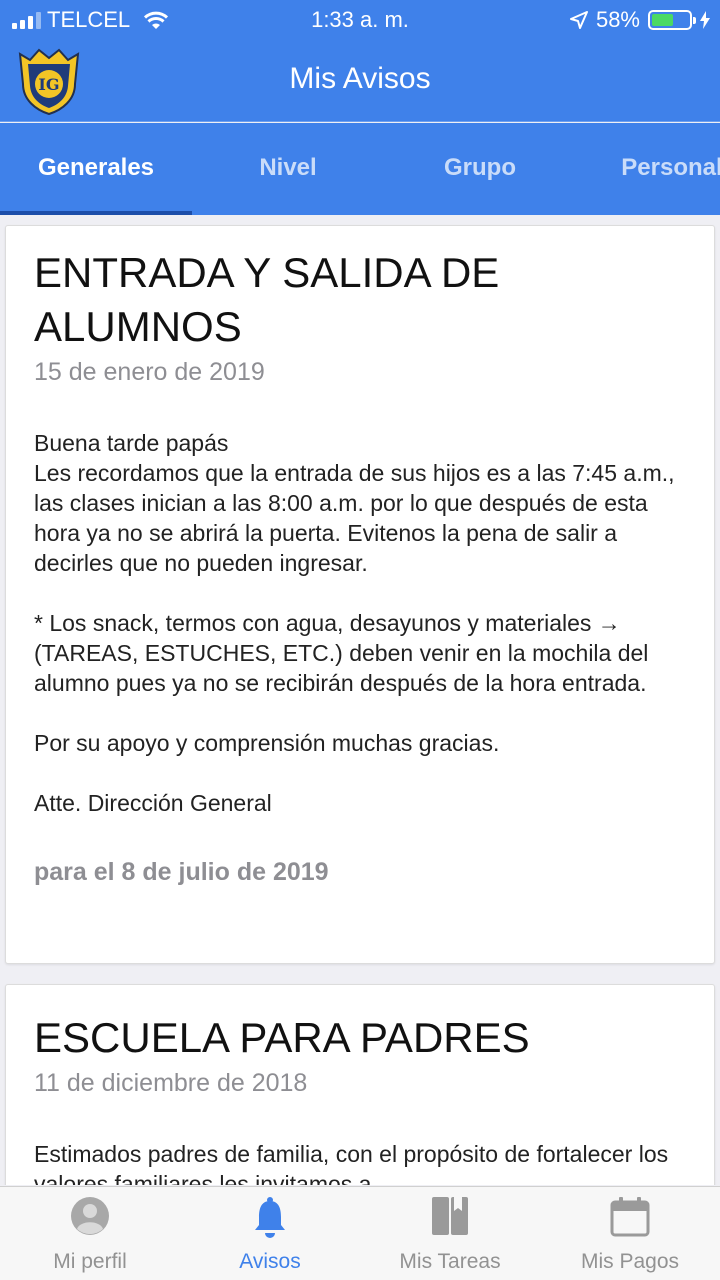 Image resolution: width=720 pixels, height=1280 pixels. I want to click on battery-icon, so click(672, 20).